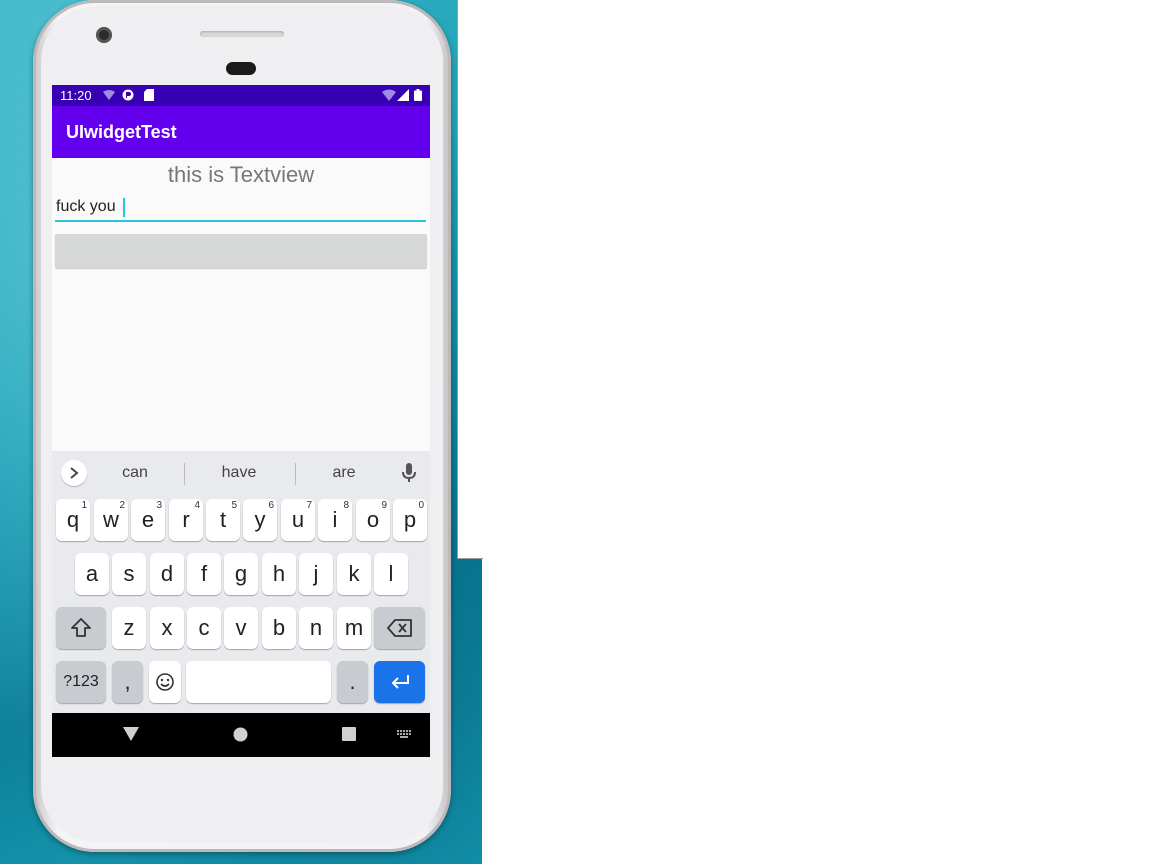 The height and width of the screenshot is (864, 1152). Describe the element at coordinates (403, 95) in the screenshot. I see `signal-icon` at that location.